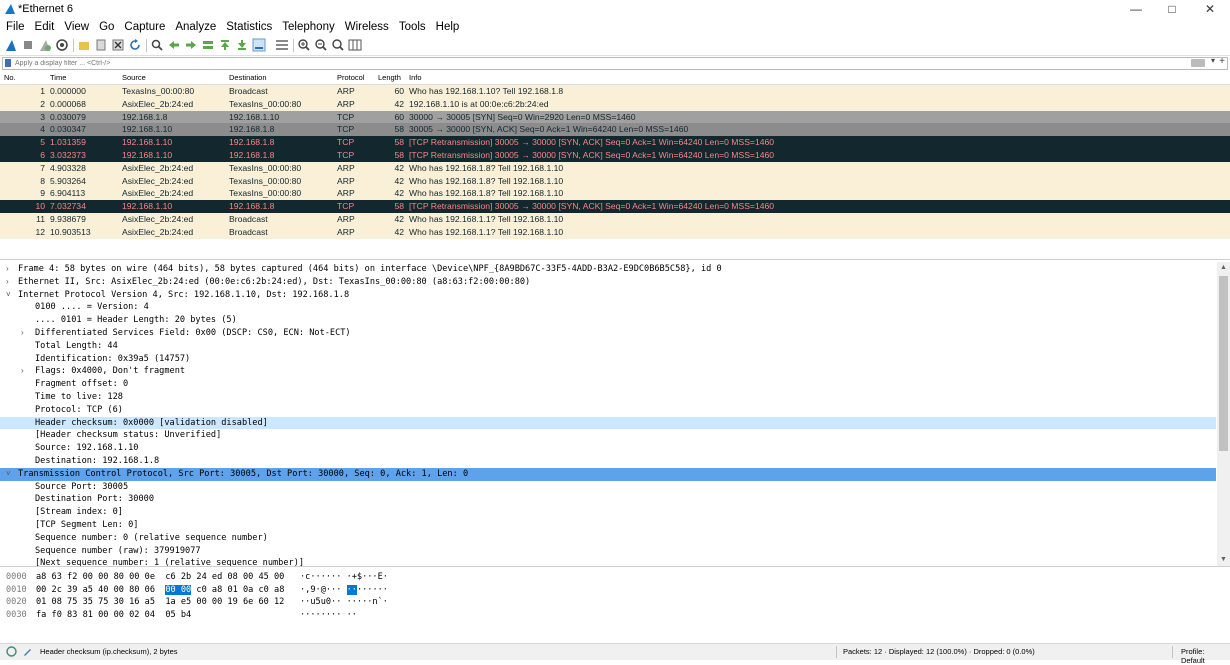  What do you see at coordinates (615, 9) in the screenshot?
I see `title-bar: *Ethernet 6 — □ ✕` at bounding box center [615, 9].